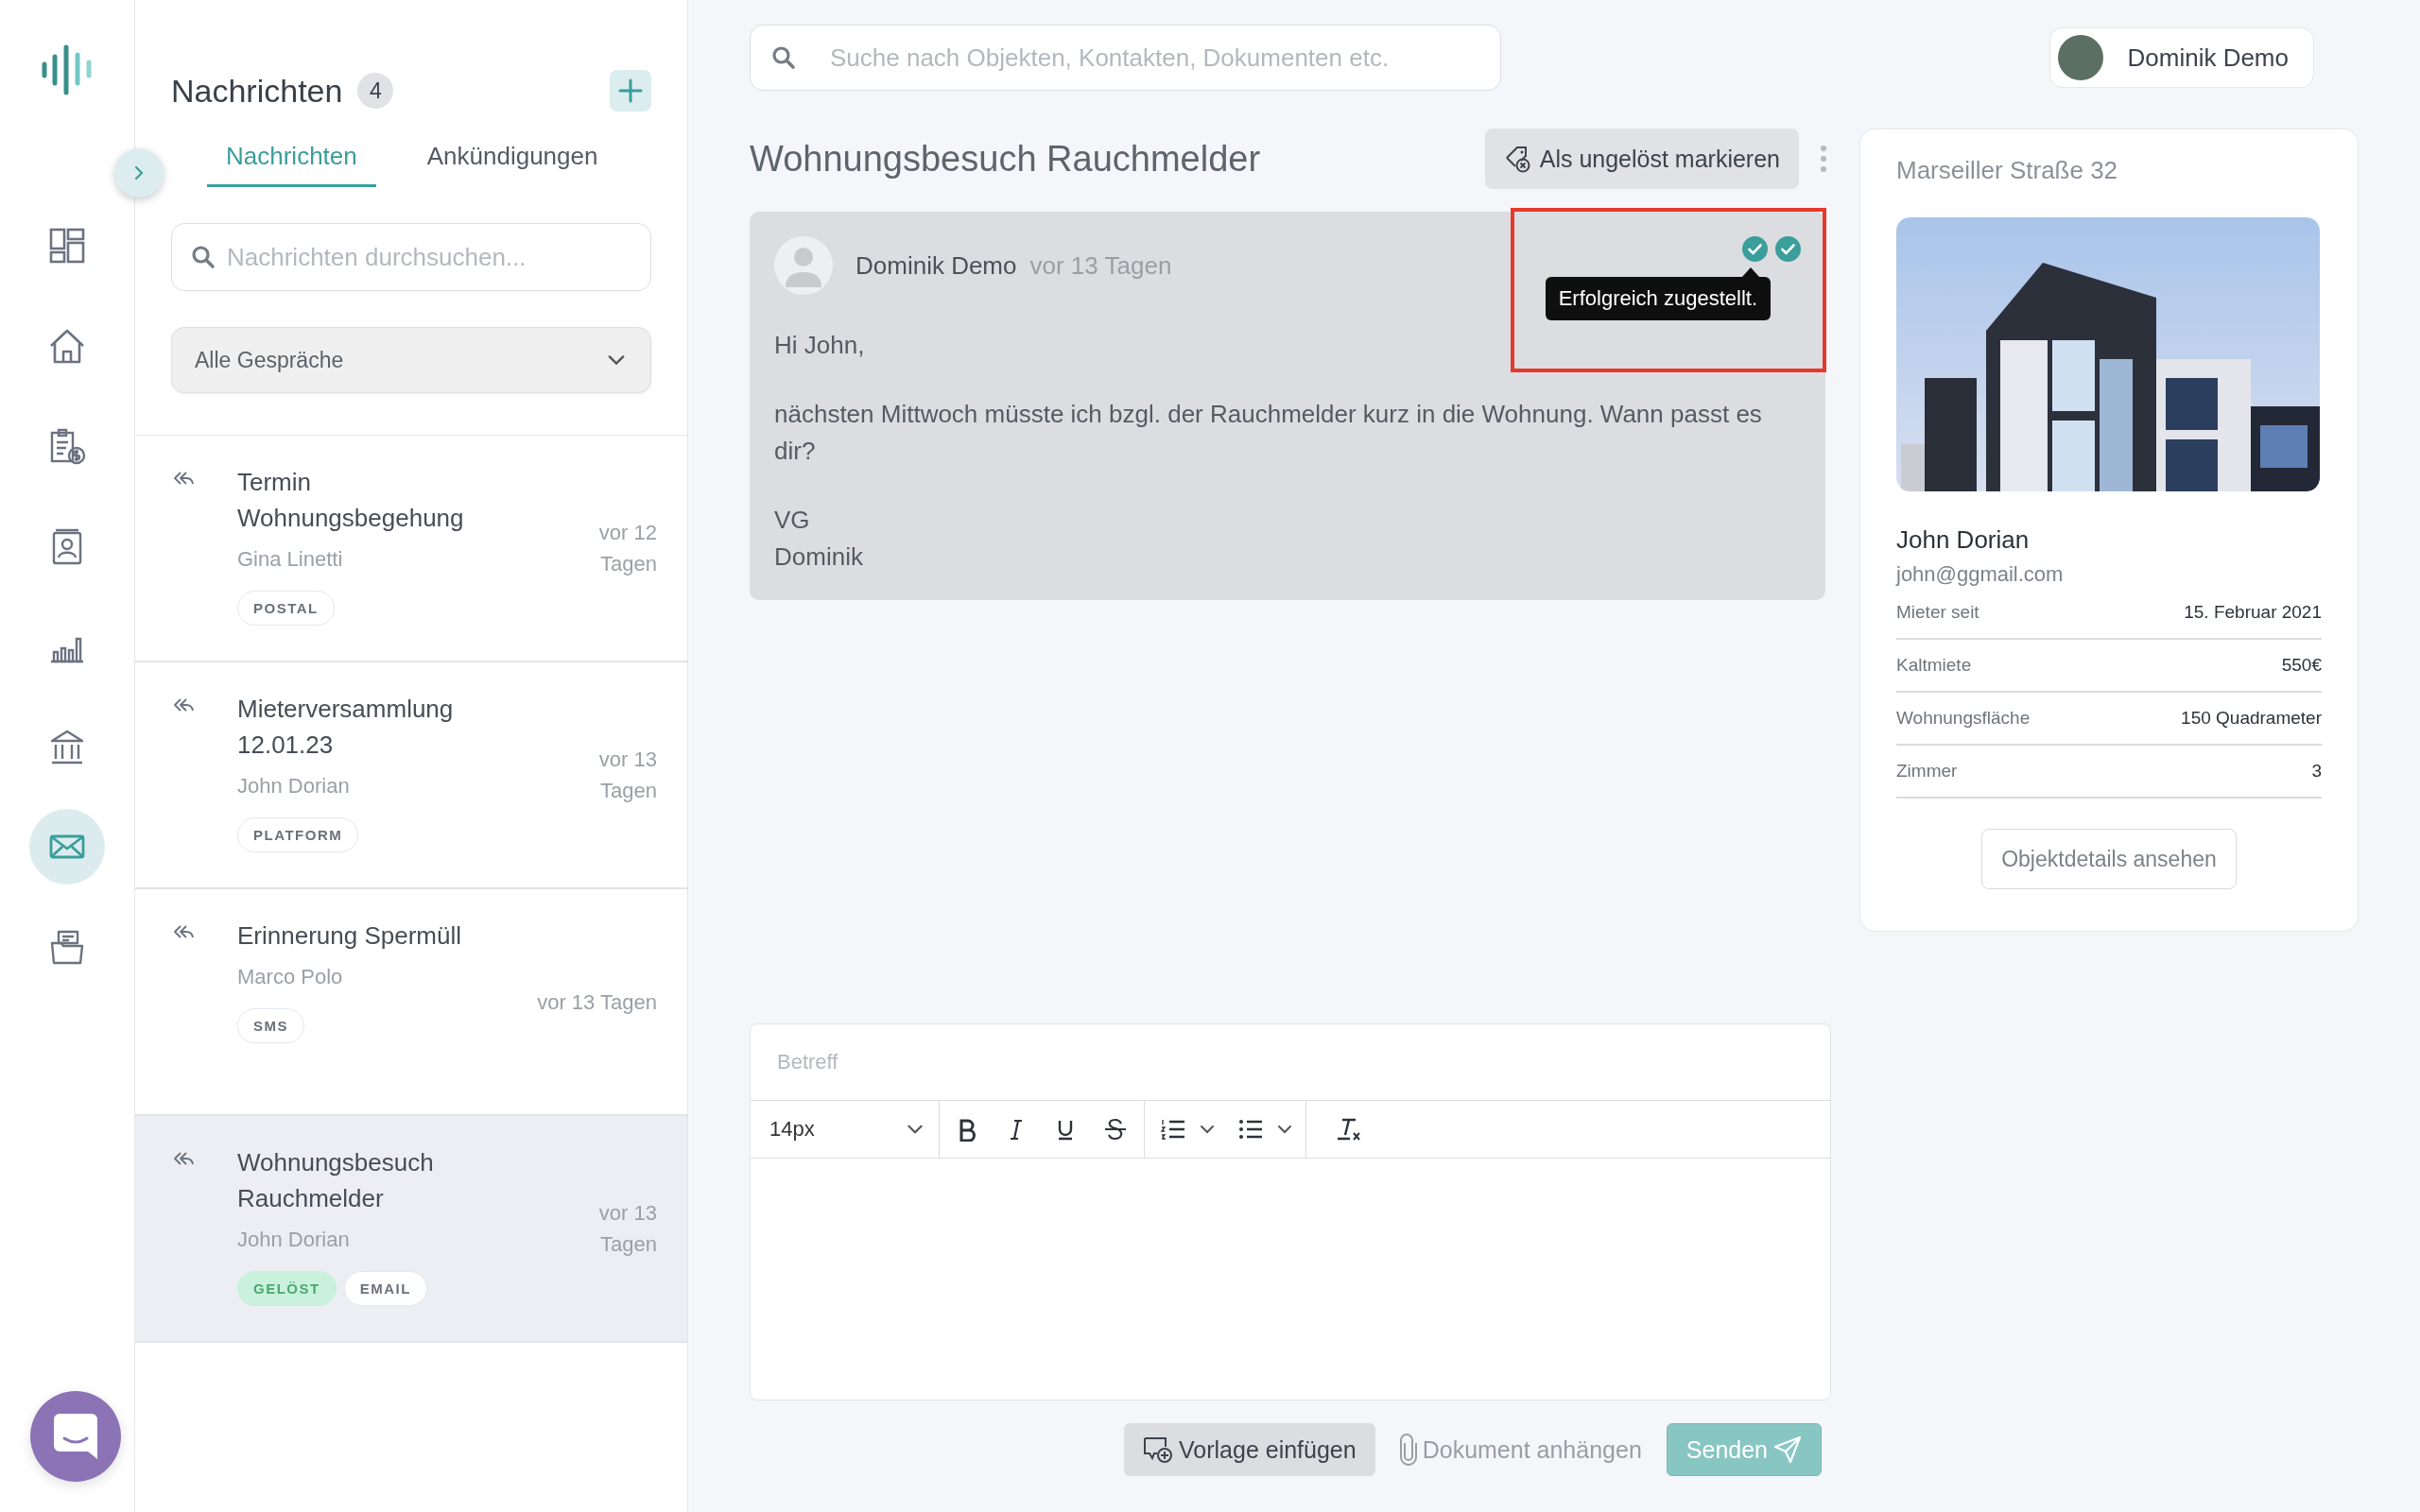  Describe the element at coordinates (1100, 265) in the screenshot. I see `message-time: vor 13 Tagen` at that location.